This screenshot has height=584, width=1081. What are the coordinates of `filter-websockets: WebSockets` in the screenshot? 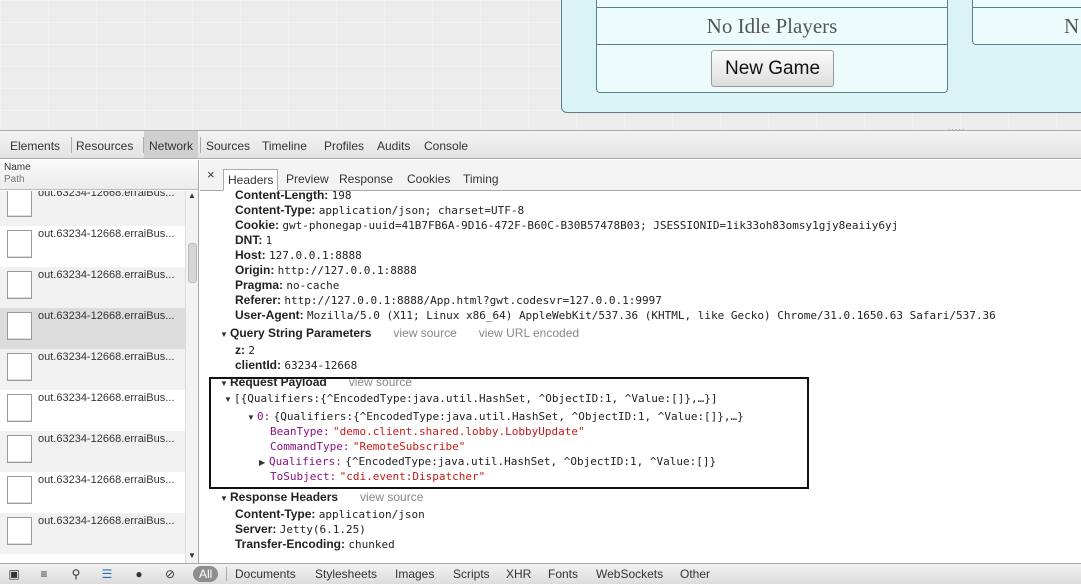 It's located at (629, 574).